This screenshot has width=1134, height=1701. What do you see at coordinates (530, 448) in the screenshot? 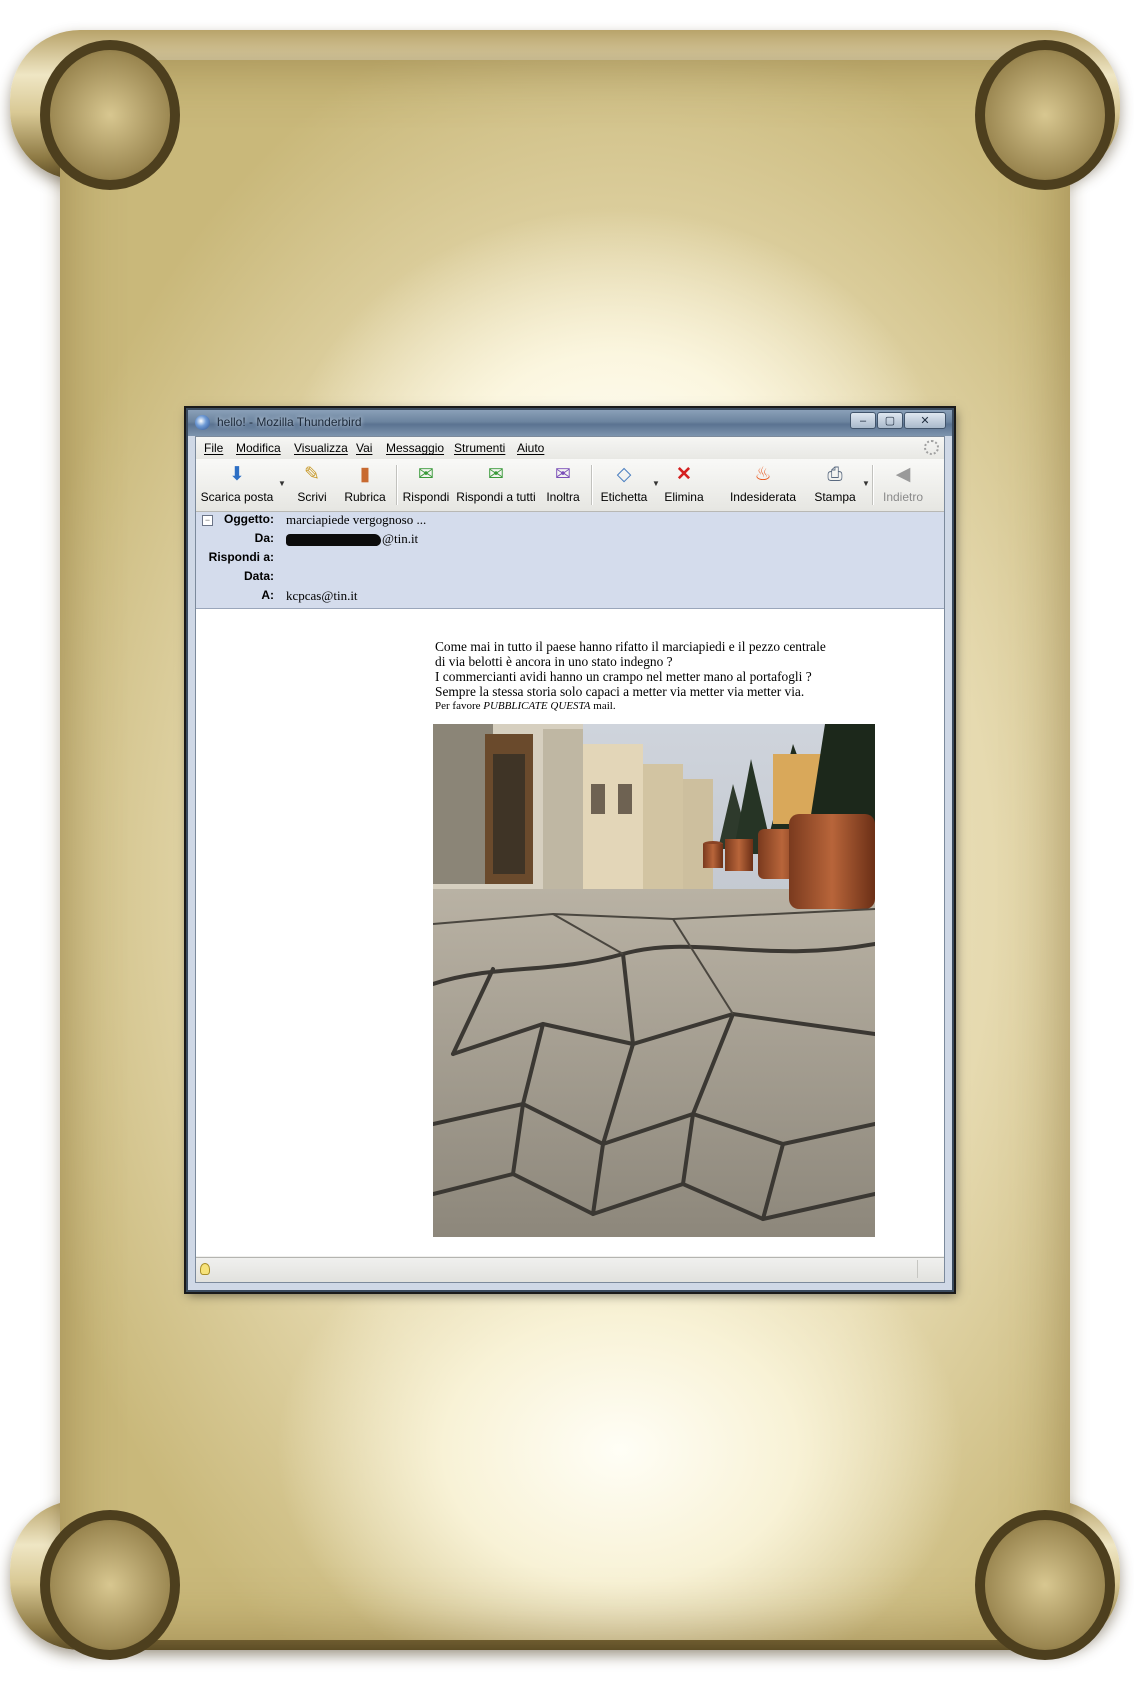
I see `menu-aiuto: Aiuto` at bounding box center [530, 448].